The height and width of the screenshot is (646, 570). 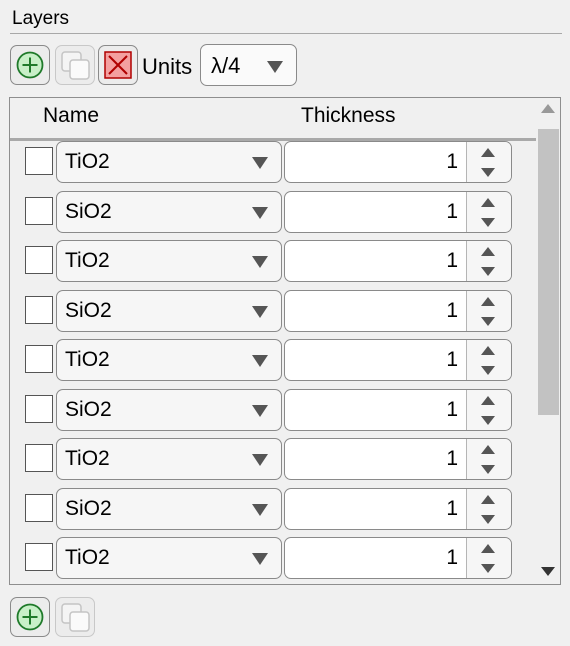 I want to click on units-label: Units, so click(x=167, y=66).